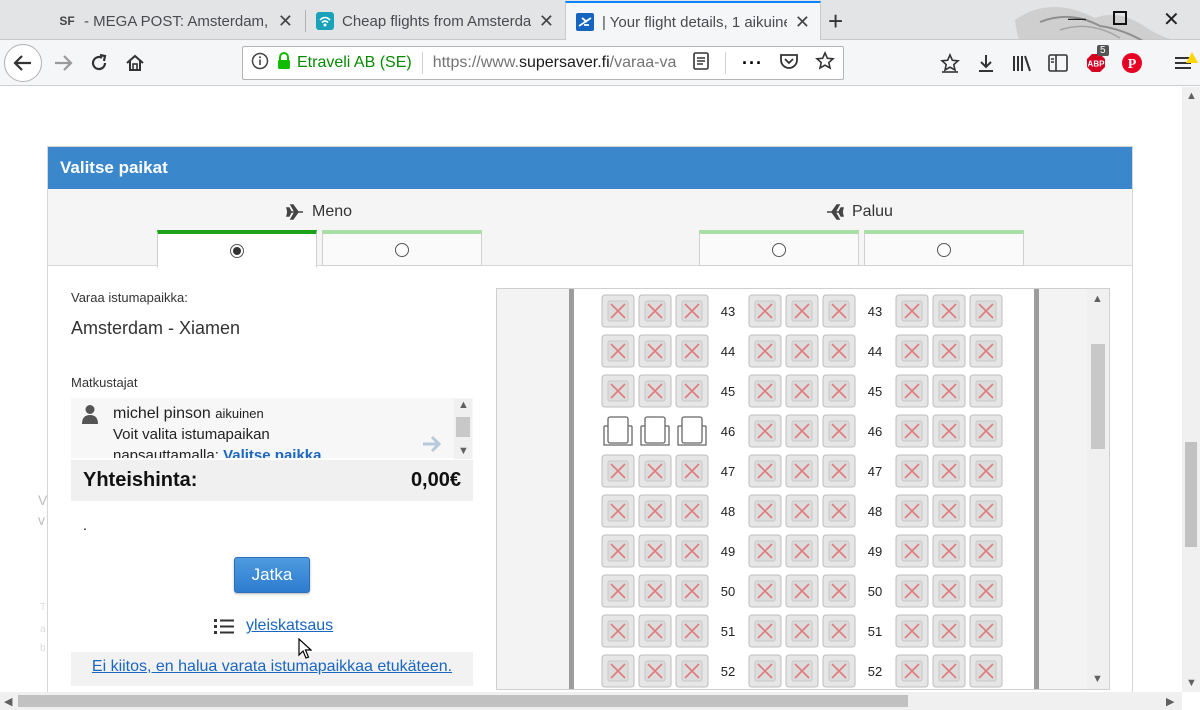 The height and width of the screenshot is (710, 1200). Describe the element at coordinates (728, 631) in the screenshot. I see `row-number: 51` at that location.